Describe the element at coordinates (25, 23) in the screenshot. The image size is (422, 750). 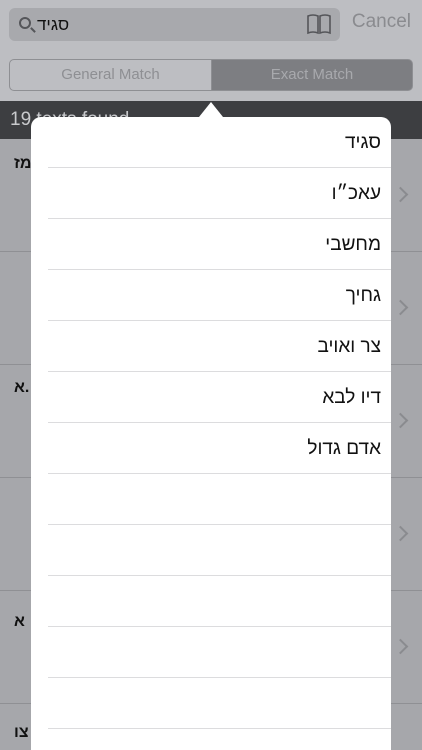
I see `search-icon` at that location.